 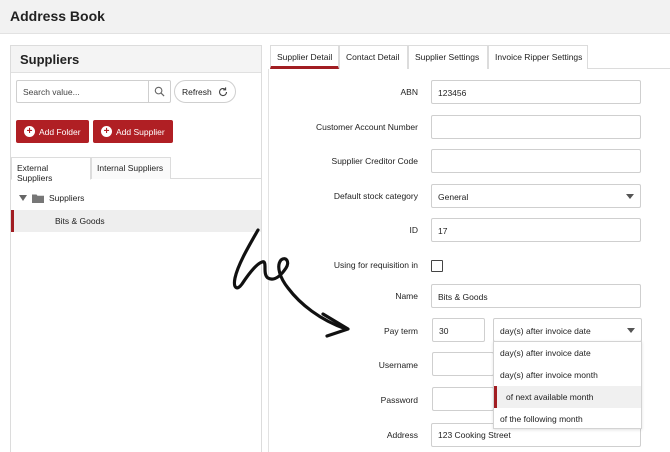 I want to click on pay-term-option: of the following month, so click(x=567, y=419).